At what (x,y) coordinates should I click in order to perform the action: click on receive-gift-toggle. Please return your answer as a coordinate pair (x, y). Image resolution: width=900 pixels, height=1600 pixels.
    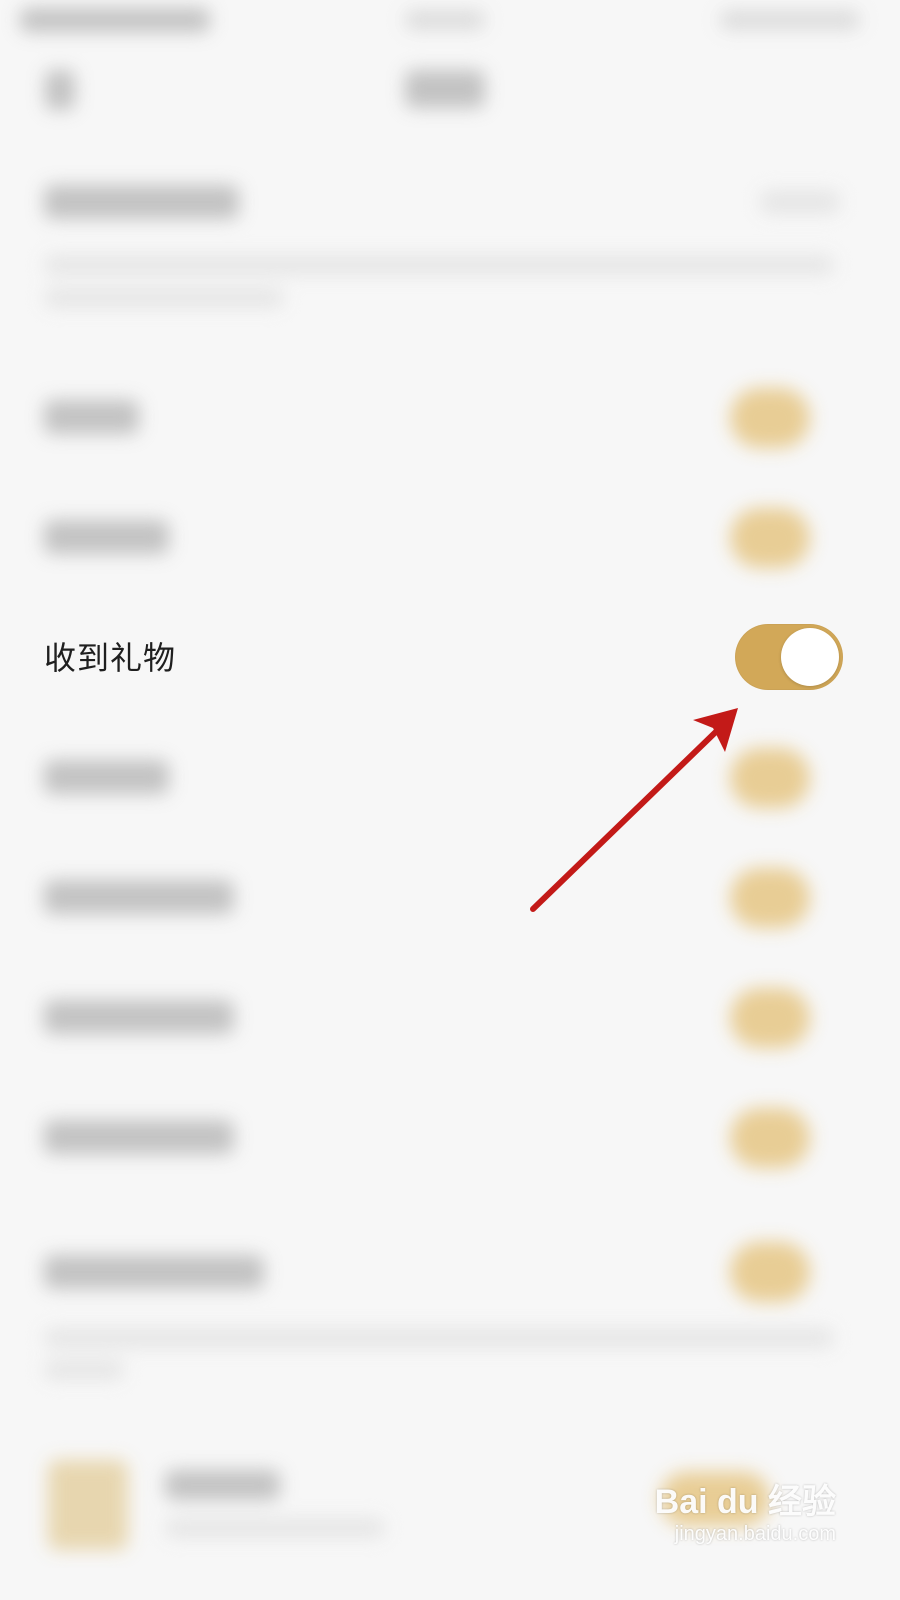
    Looking at the image, I should click on (789, 657).